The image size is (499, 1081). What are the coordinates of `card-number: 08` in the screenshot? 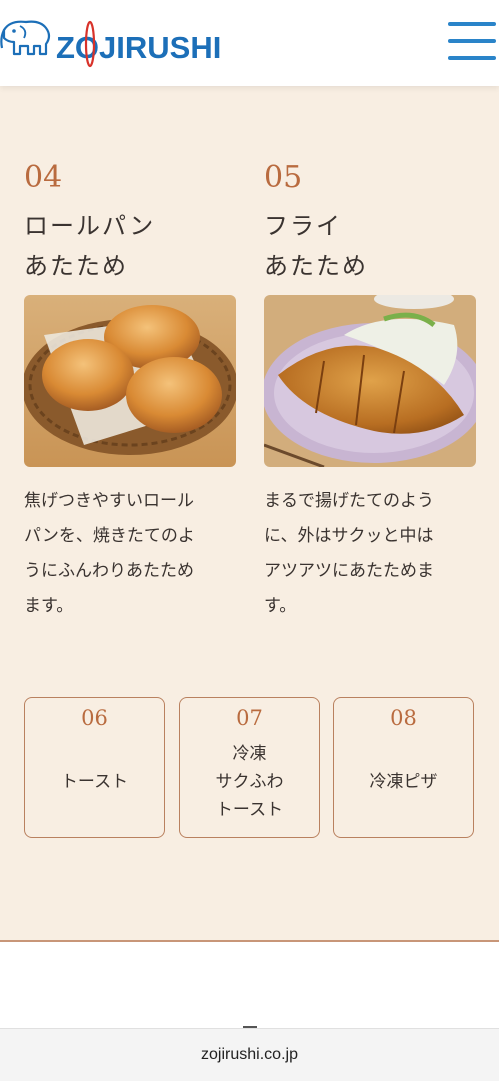 It's located at (403, 718).